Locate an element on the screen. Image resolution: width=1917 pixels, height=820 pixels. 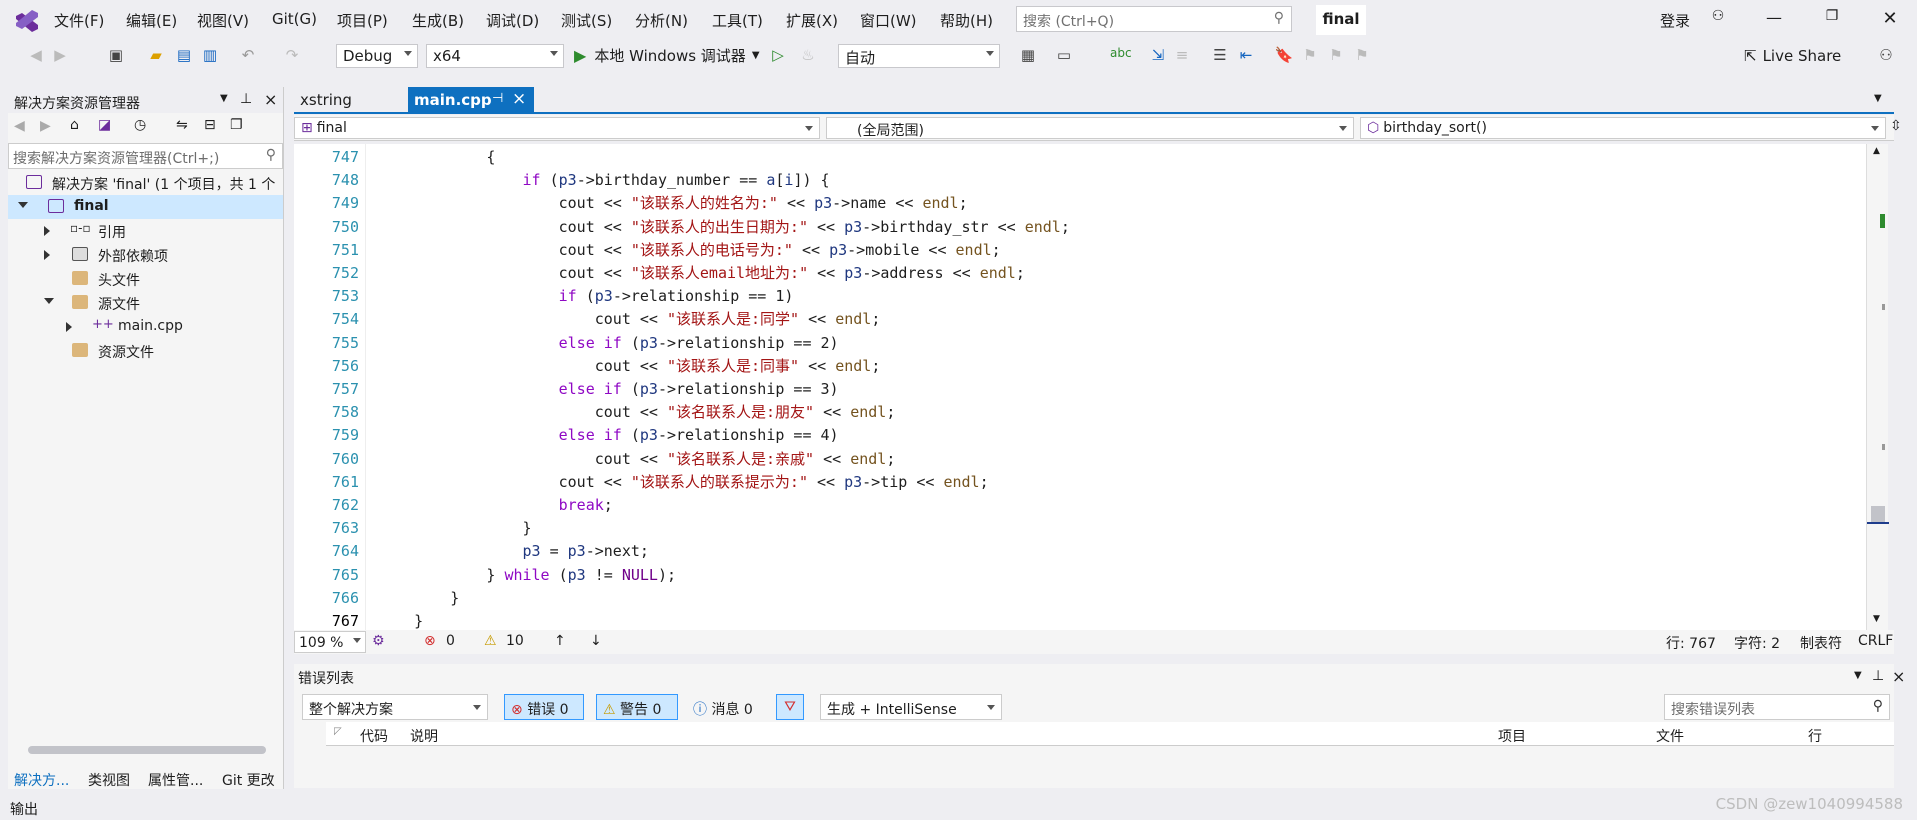
save-all-icon: ▥ is located at coordinates (210, 56).